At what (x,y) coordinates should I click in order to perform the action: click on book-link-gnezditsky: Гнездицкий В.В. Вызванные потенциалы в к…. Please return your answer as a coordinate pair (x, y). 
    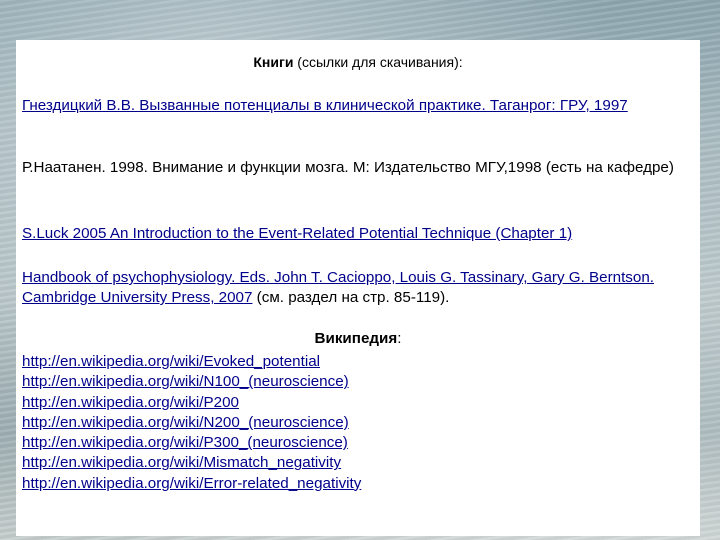
    Looking at the image, I should click on (358, 106).